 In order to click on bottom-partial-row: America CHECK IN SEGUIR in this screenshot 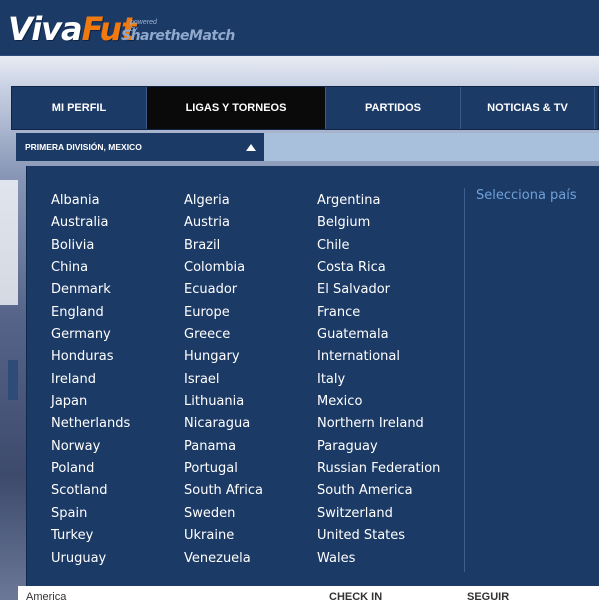, I will do `click(308, 593)`.